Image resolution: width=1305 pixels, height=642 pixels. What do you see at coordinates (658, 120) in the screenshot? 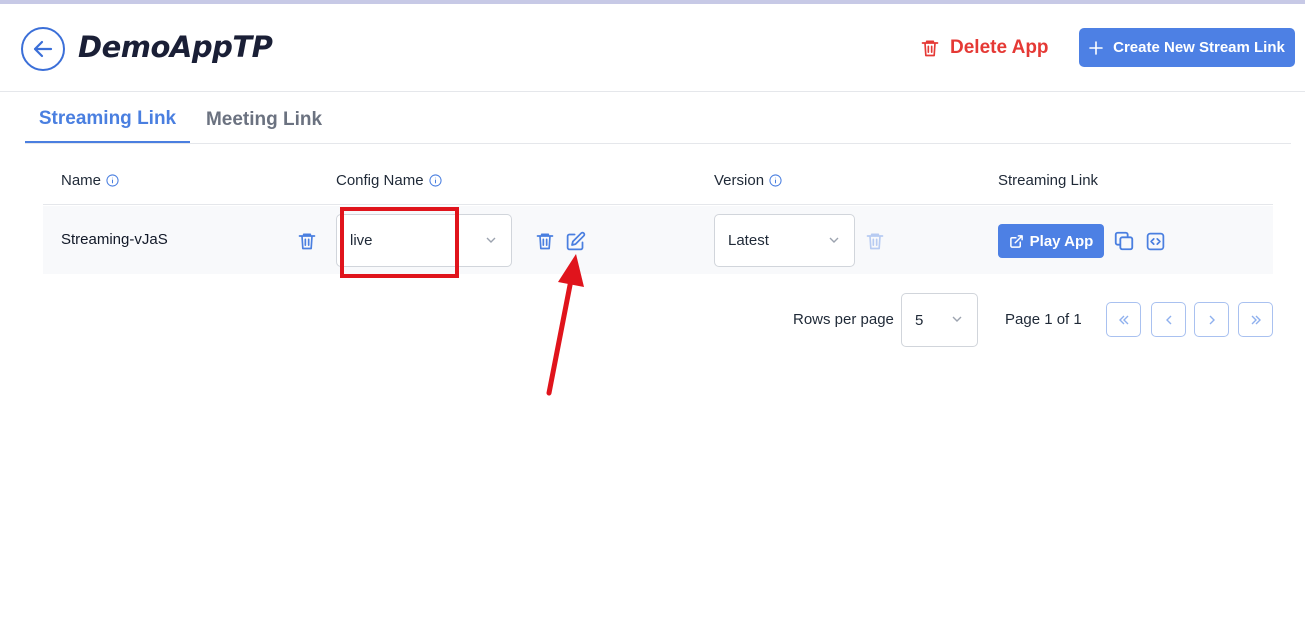
I see `tab-bar: Streaming Link Meeting Link` at bounding box center [658, 120].